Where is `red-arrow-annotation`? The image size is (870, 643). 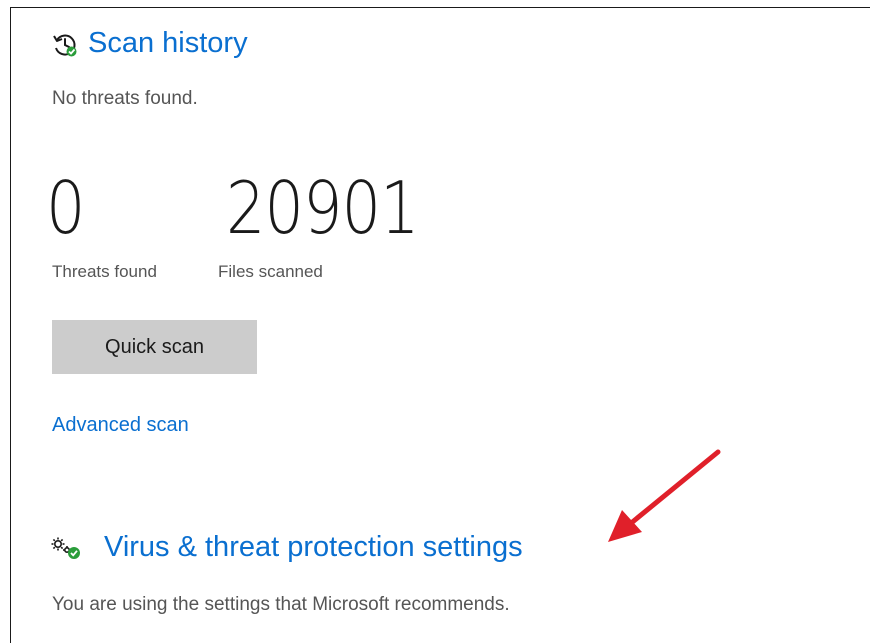 red-arrow-annotation is located at coordinates (664, 495).